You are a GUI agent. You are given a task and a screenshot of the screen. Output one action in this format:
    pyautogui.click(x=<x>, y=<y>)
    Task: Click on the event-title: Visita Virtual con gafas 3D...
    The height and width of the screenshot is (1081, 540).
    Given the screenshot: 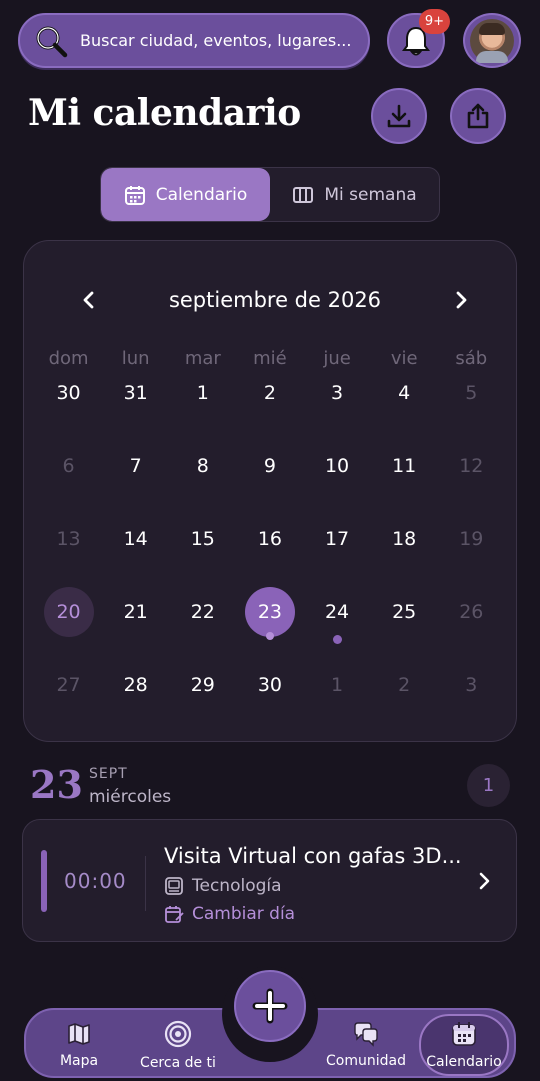 What is the action you would take?
    pyautogui.click(x=313, y=856)
    